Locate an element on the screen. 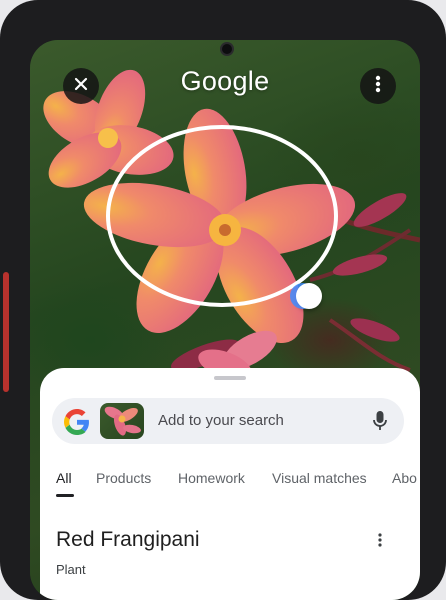 Image resolution: width=446 pixels, height=600 pixels. active-tab-indicator is located at coordinates (65, 495).